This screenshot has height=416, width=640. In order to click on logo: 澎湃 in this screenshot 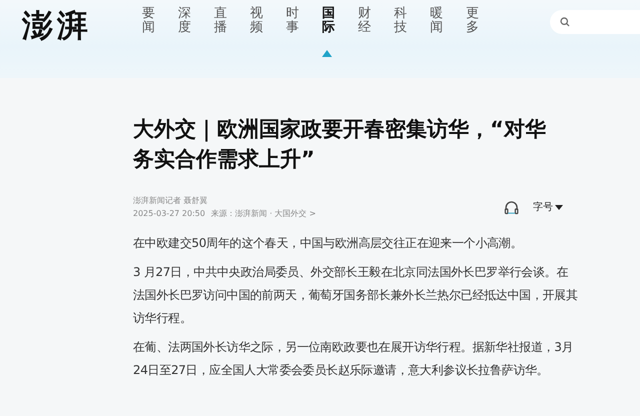, I will do `click(72, 26)`.